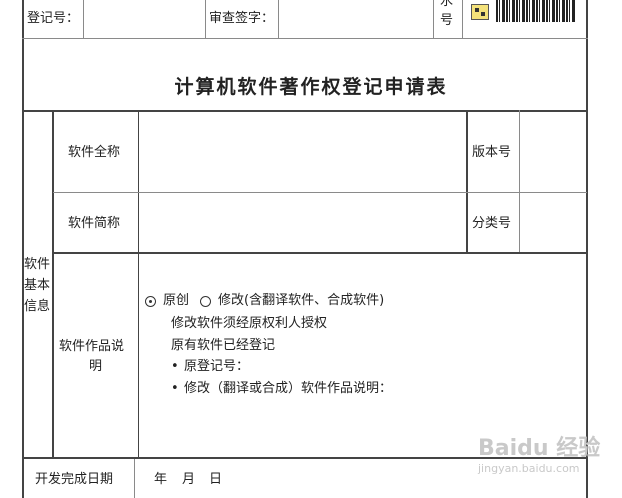 The width and height of the screenshot is (622, 498). Describe the element at coordinates (447, 20) in the screenshot. I see `serial-label-2: 号` at that location.